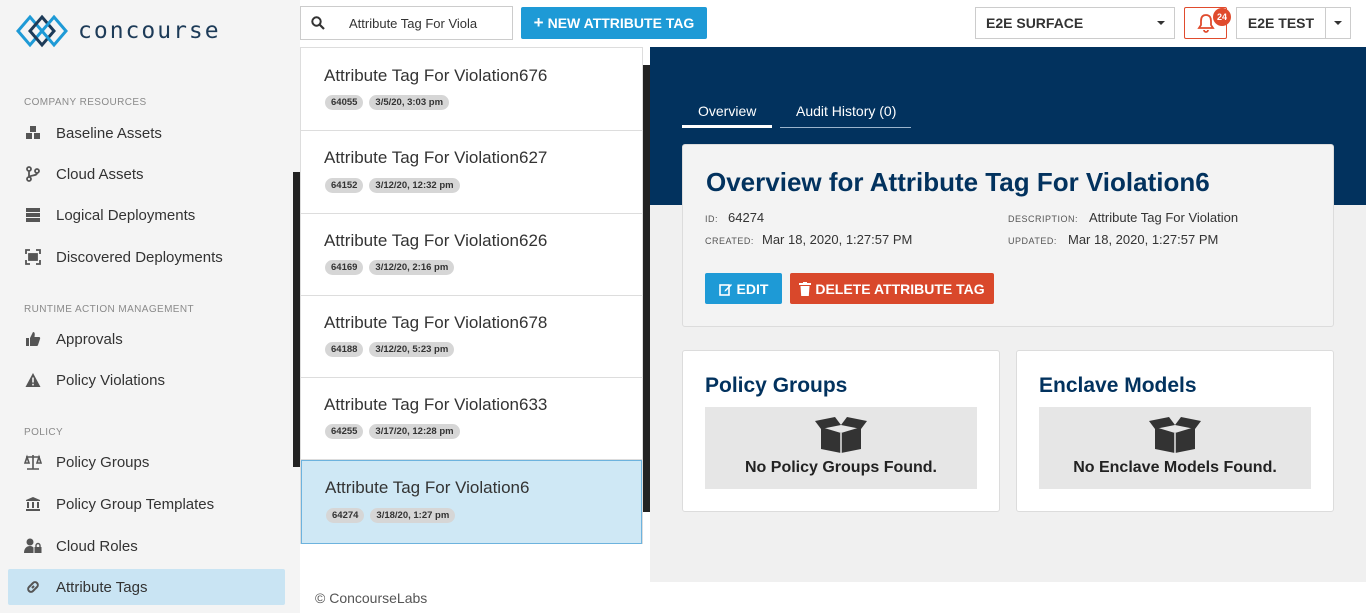 This screenshot has width=1366, height=613. I want to click on sidebar-item-label: Attribute Tags, so click(102, 587).